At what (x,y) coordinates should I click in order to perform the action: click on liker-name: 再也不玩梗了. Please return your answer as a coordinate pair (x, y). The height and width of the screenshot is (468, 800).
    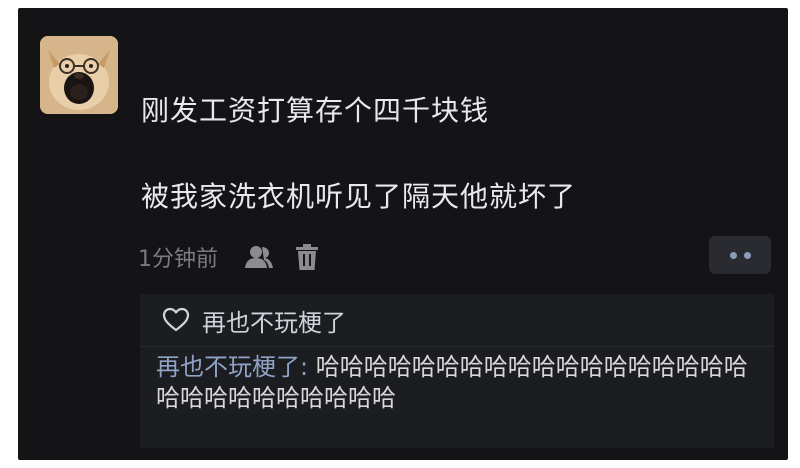
    Looking at the image, I should click on (274, 320).